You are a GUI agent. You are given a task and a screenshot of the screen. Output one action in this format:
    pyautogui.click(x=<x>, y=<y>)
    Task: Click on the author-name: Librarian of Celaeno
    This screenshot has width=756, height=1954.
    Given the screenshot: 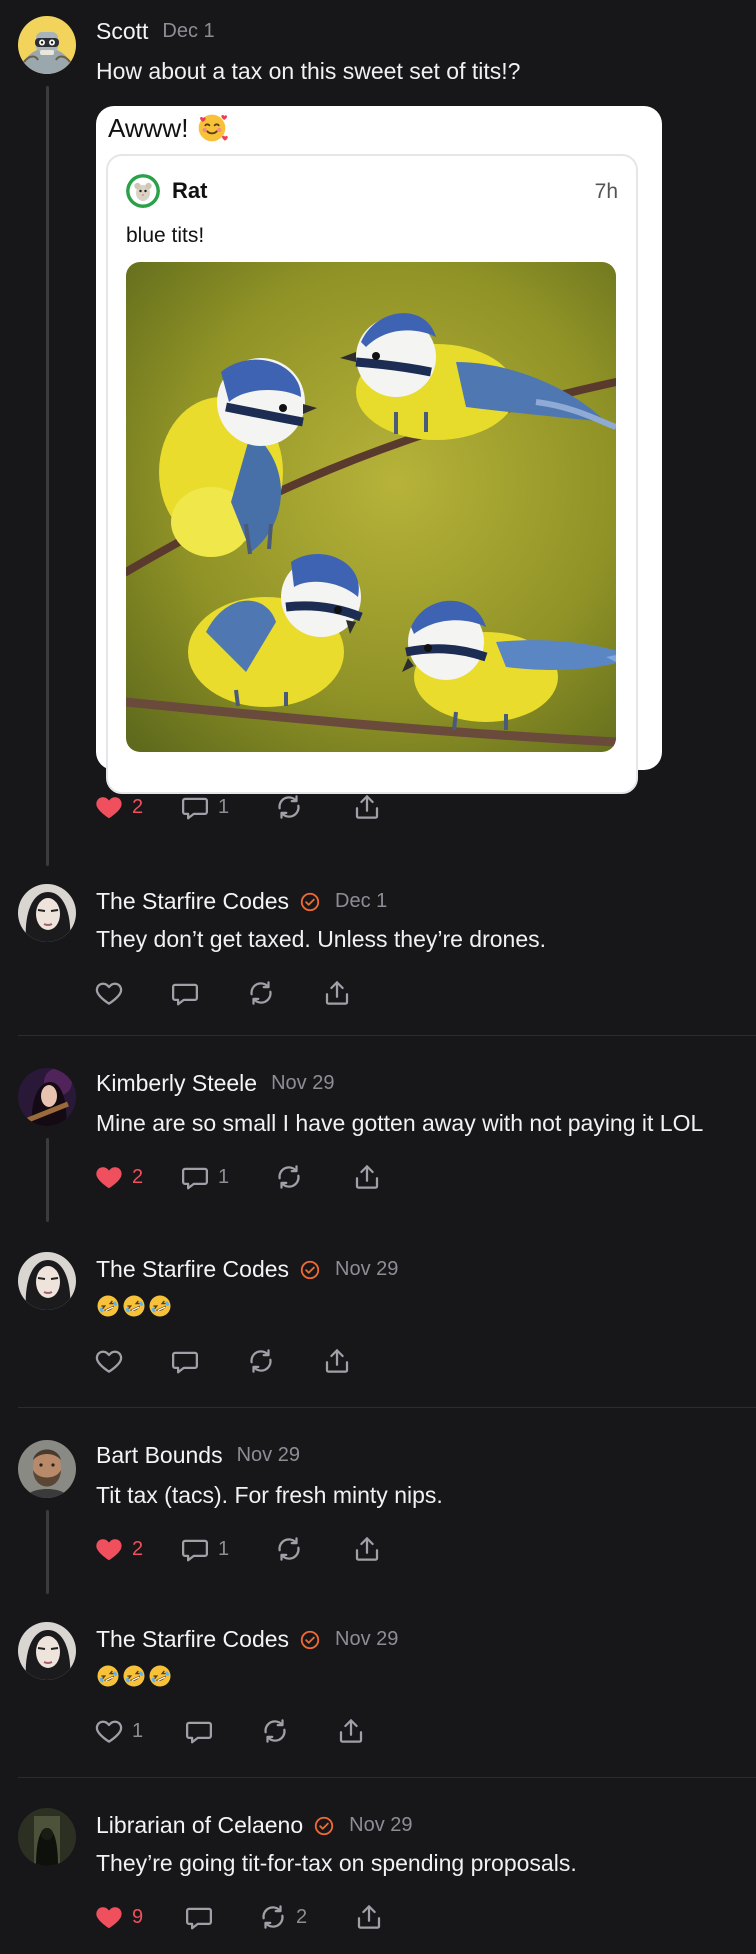 What is the action you would take?
    pyautogui.click(x=199, y=1825)
    